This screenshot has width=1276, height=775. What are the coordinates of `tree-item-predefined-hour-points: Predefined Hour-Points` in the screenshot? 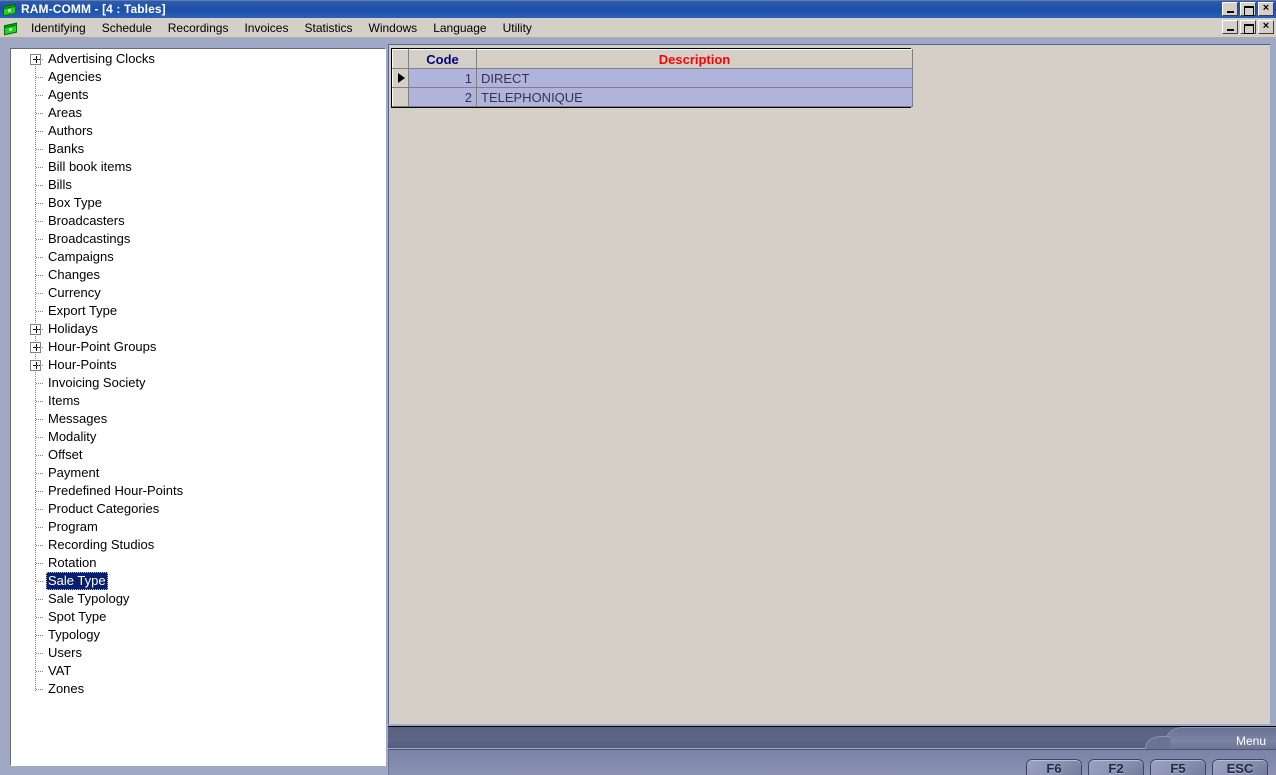 It's located at (198, 491).